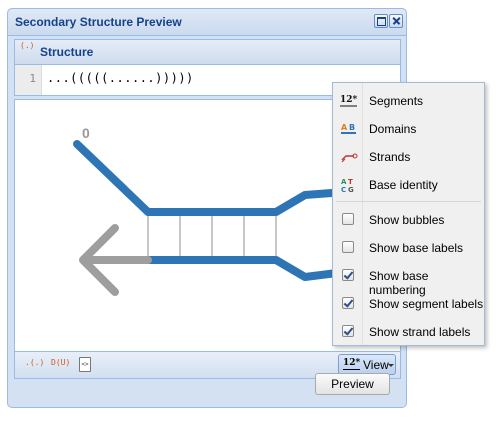 This screenshot has height=425, width=500. I want to click on domains-icon: A B, so click(348, 128).